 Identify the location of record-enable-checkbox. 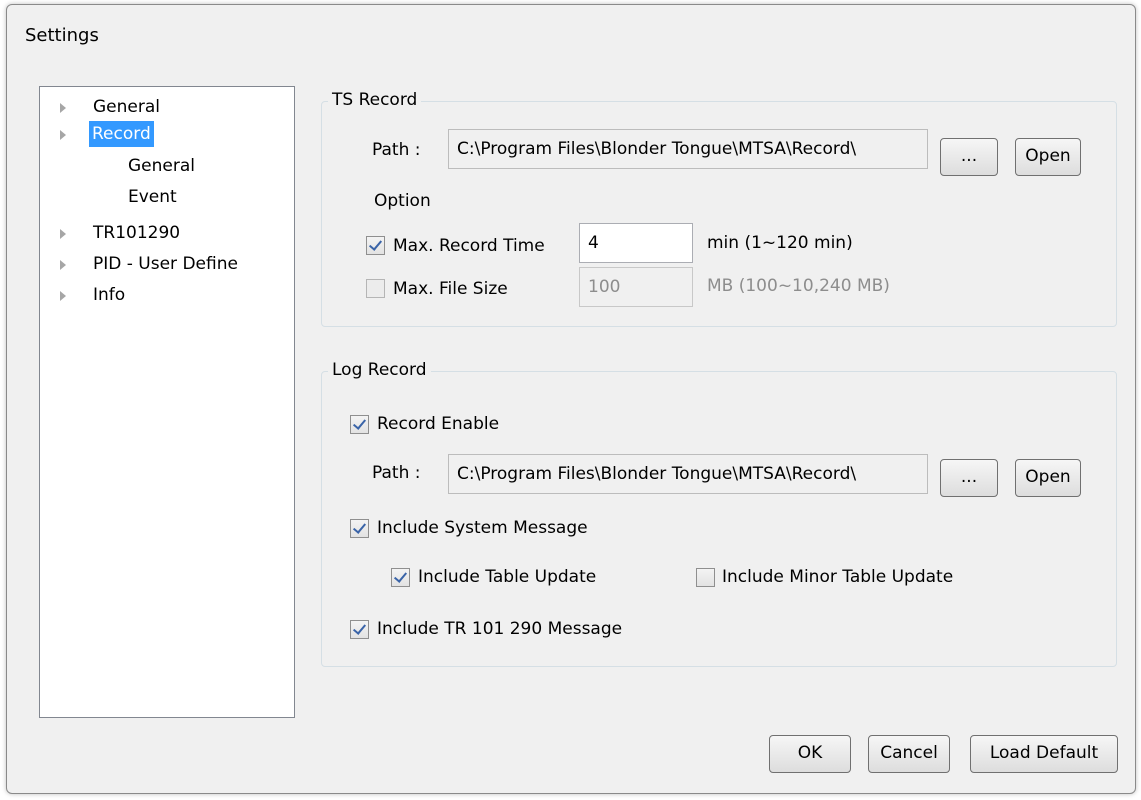
(359, 424).